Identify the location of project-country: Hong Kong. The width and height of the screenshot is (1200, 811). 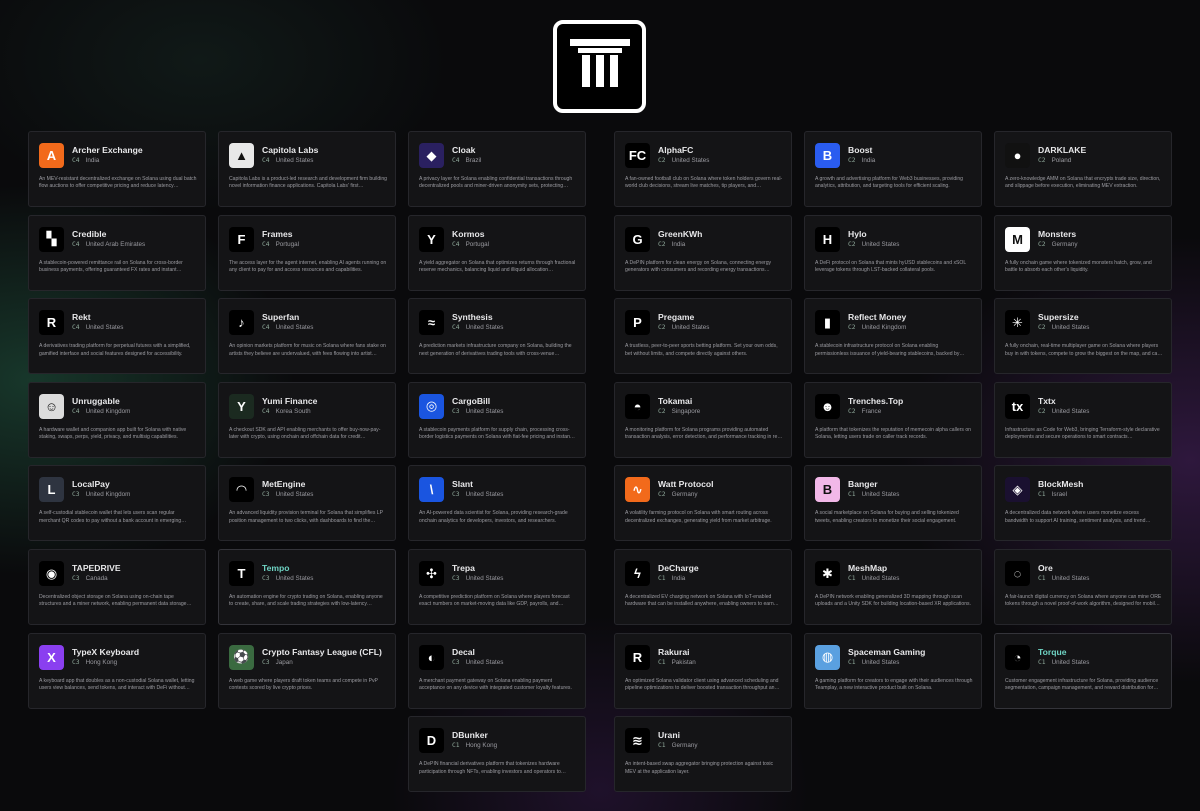
(101, 662).